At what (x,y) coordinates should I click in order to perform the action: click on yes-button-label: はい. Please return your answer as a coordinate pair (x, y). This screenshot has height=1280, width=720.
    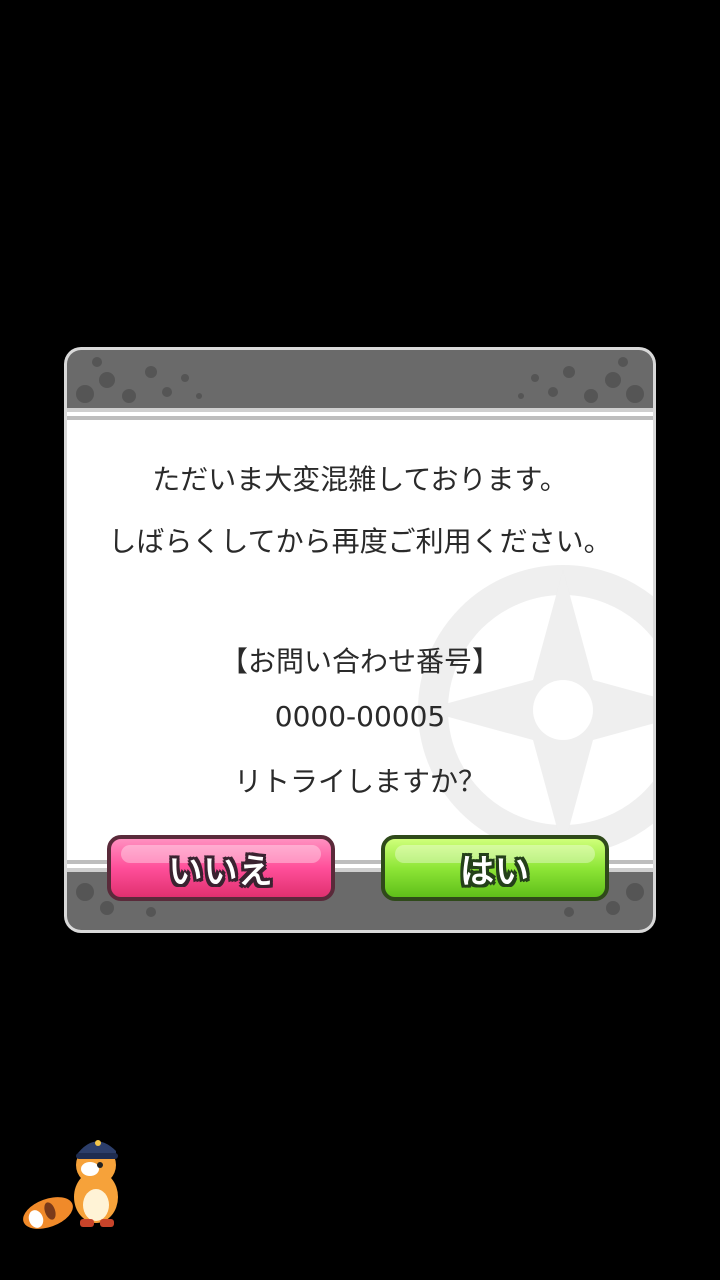
    Looking at the image, I should click on (495, 871).